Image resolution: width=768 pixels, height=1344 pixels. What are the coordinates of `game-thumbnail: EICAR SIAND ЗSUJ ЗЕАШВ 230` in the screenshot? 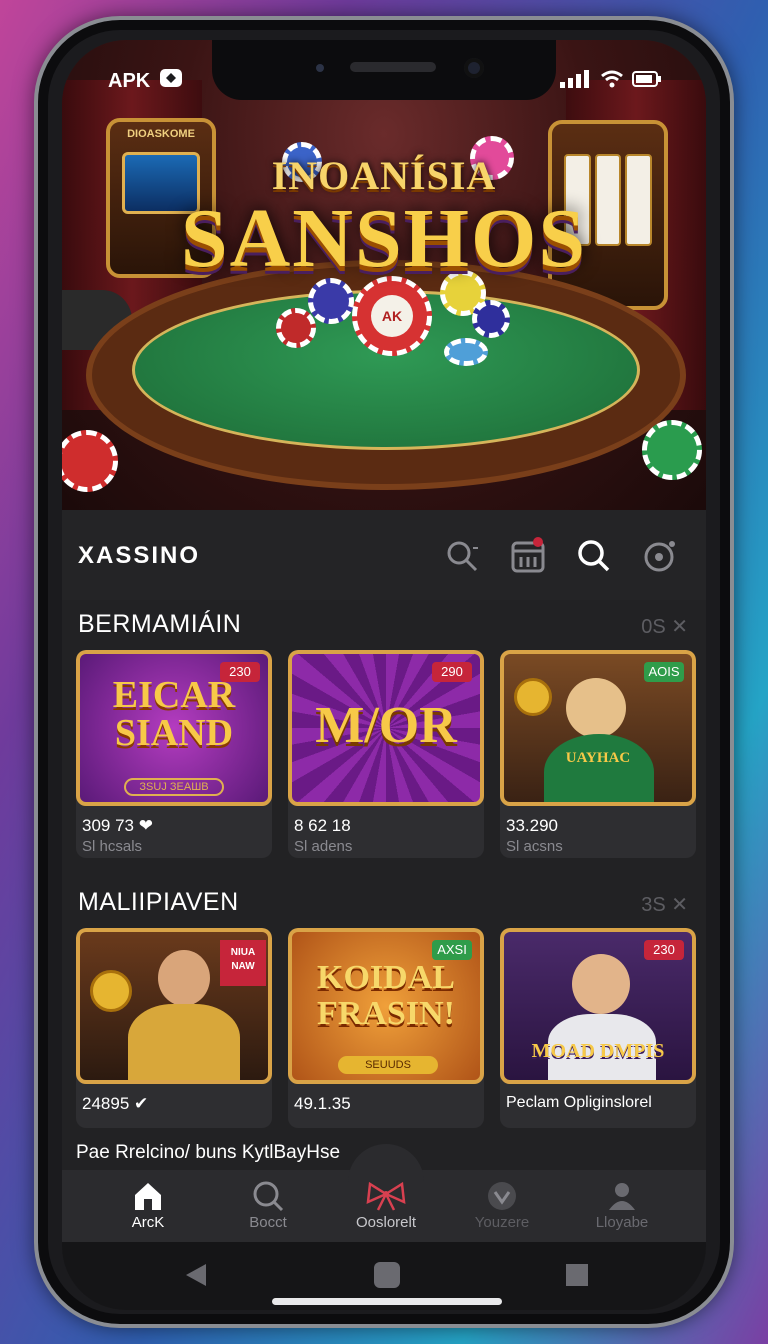 It's located at (174, 728).